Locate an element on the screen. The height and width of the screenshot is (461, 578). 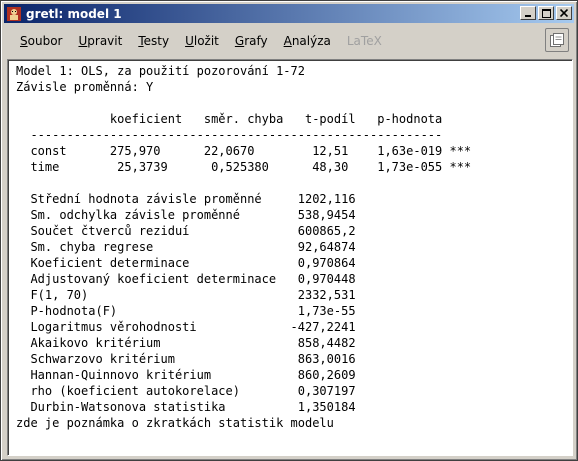
copy-button is located at coordinates (557, 40).